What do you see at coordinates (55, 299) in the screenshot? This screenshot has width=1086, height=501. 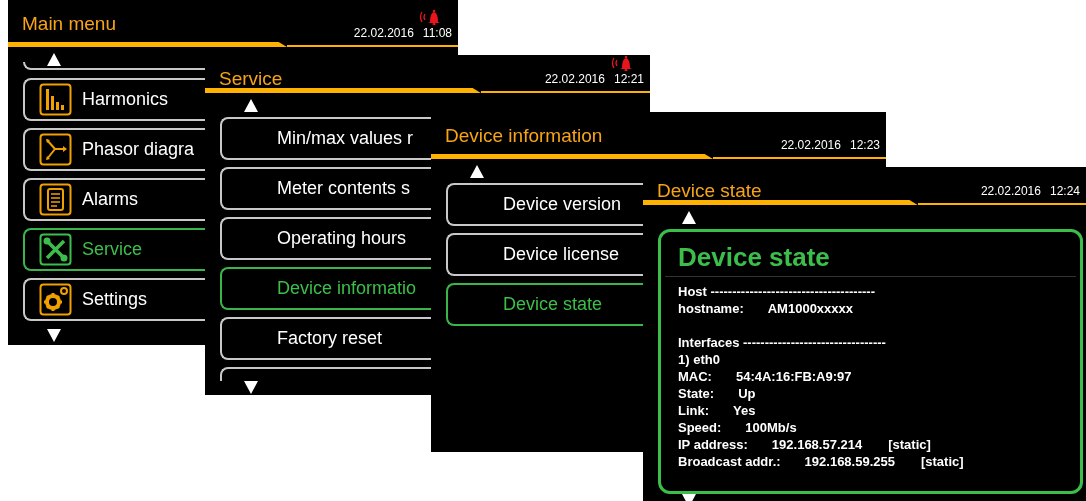 I see `settings-gear-icon` at bounding box center [55, 299].